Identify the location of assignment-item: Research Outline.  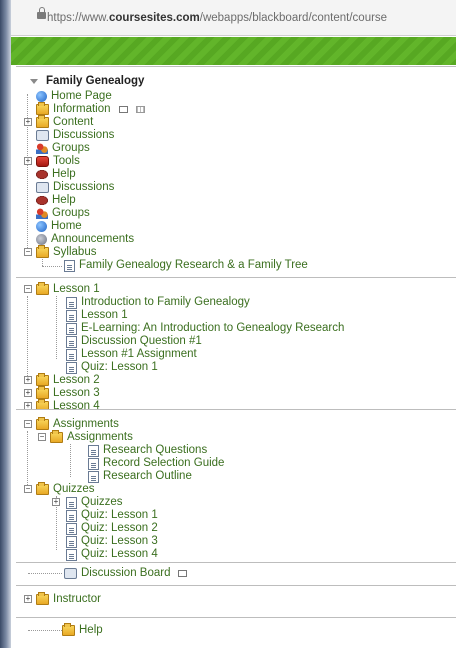
(140, 476).